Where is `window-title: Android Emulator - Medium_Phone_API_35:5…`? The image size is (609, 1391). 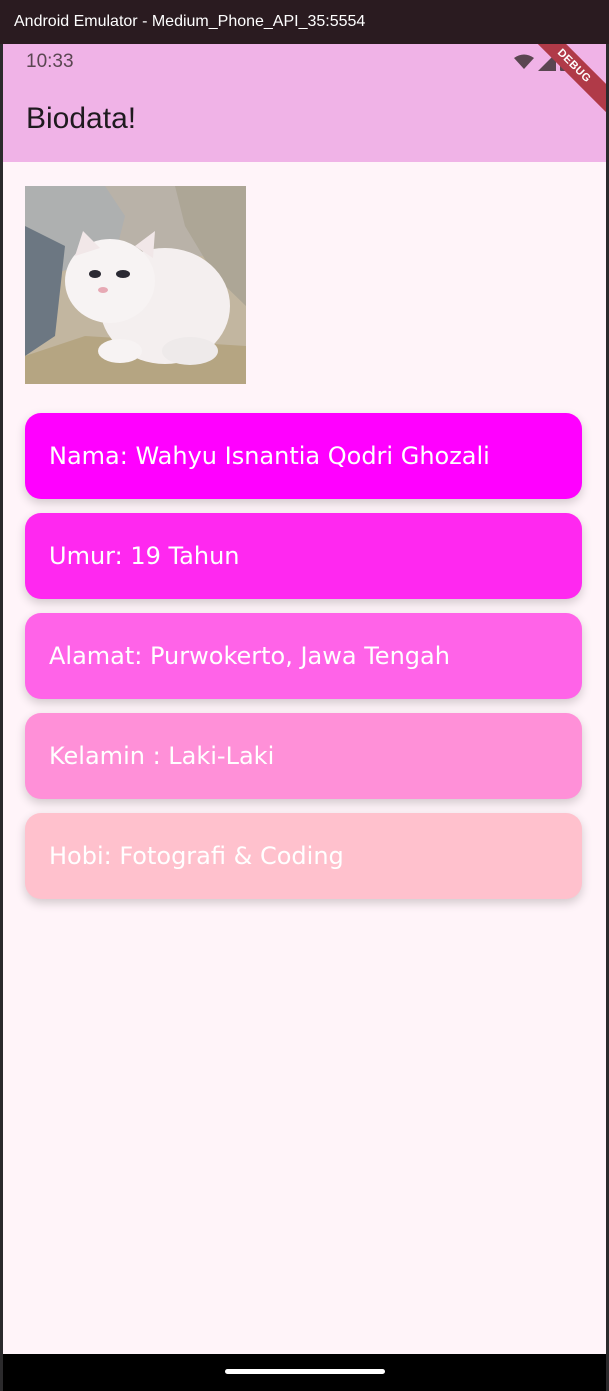 window-title: Android Emulator - Medium_Phone_API_35:5… is located at coordinates (304, 22).